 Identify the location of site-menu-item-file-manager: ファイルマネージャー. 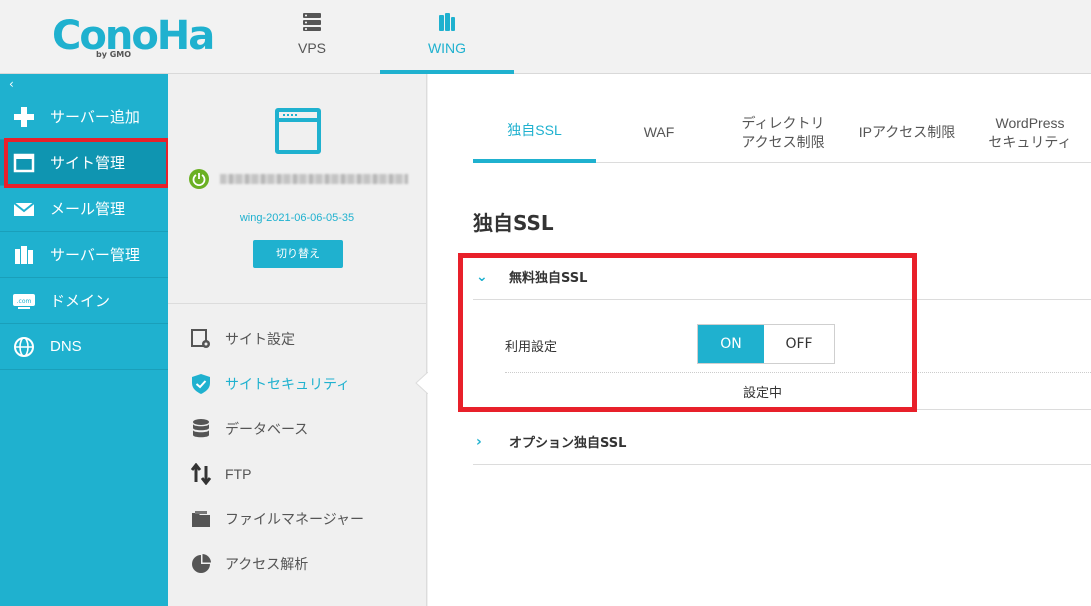
(297, 518).